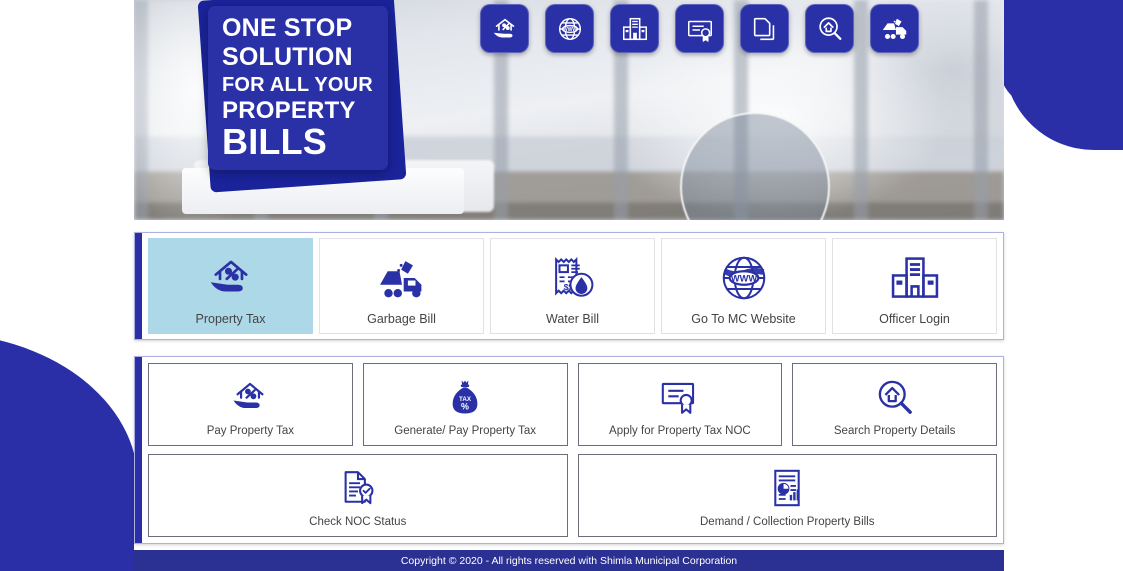 The height and width of the screenshot is (571, 1123). What do you see at coordinates (914, 318) in the screenshot?
I see `tab-label: Officer Login` at bounding box center [914, 318].